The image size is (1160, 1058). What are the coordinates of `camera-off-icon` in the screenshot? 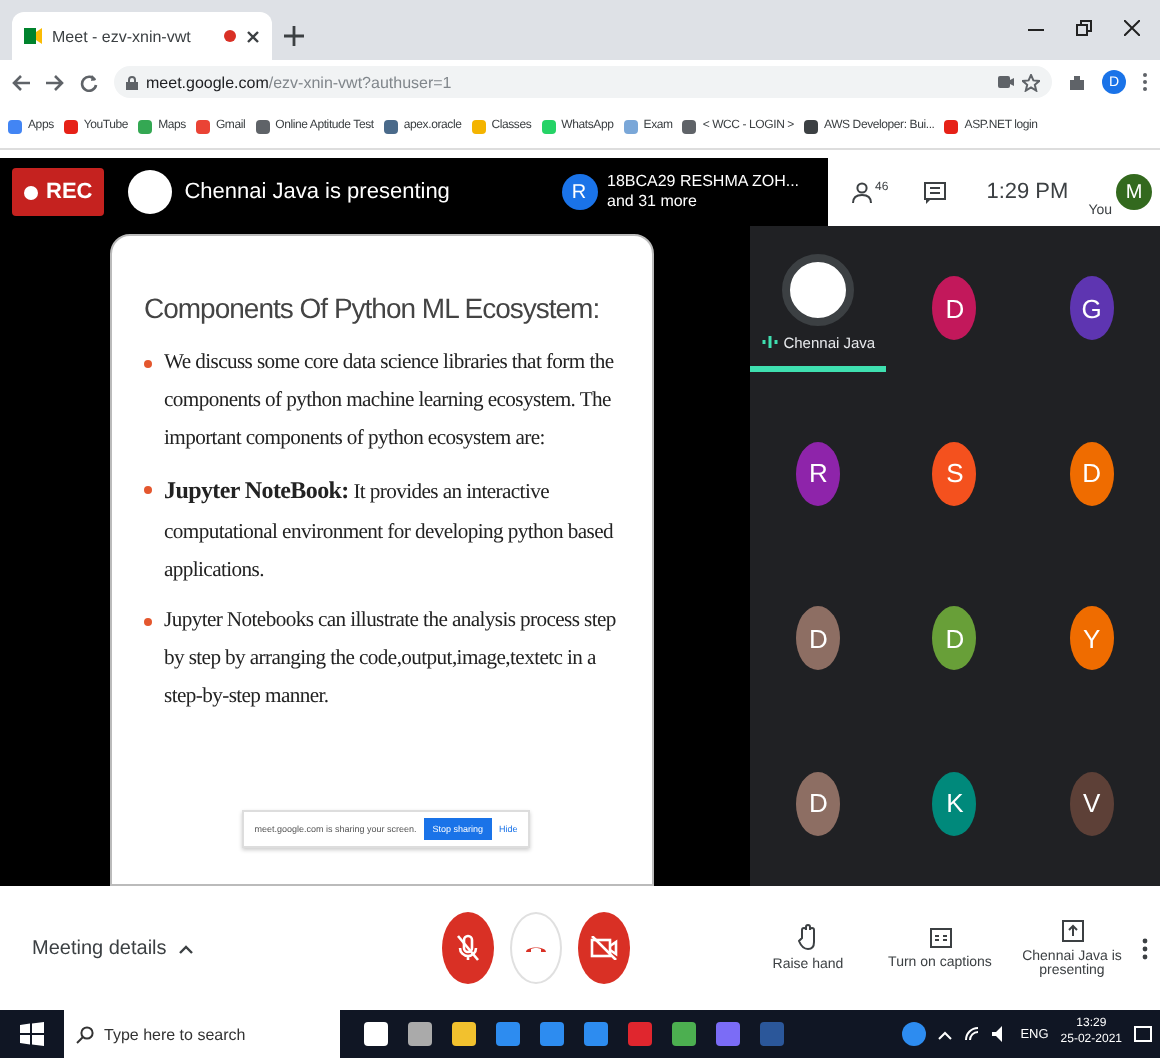 It's located at (604, 948).